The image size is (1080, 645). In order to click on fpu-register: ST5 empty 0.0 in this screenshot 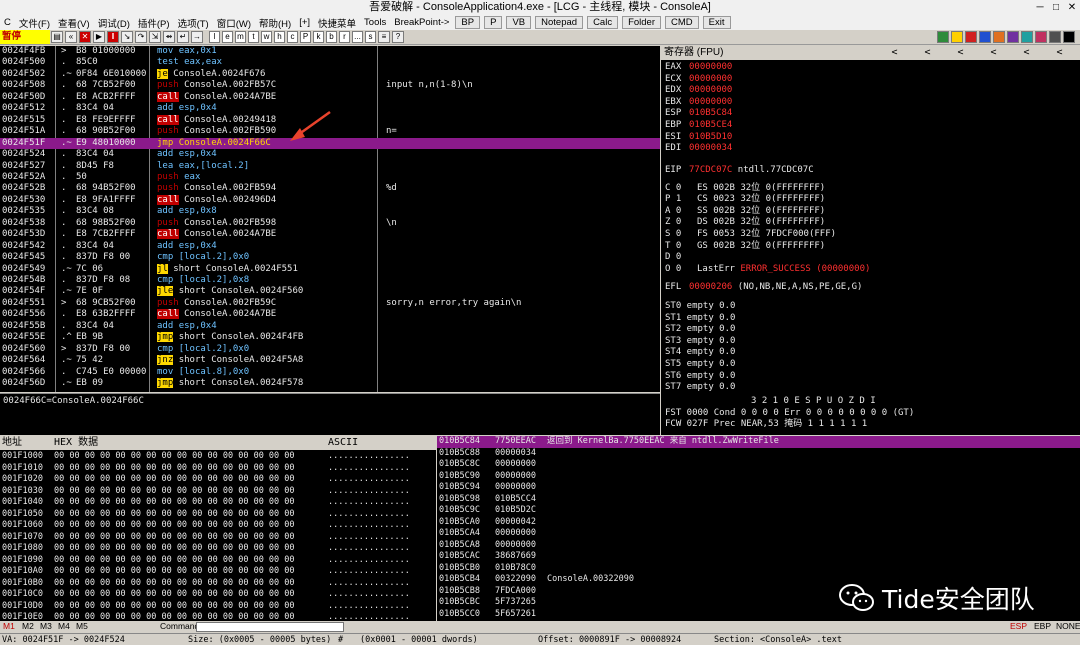, I will do `click(700, 364)`.